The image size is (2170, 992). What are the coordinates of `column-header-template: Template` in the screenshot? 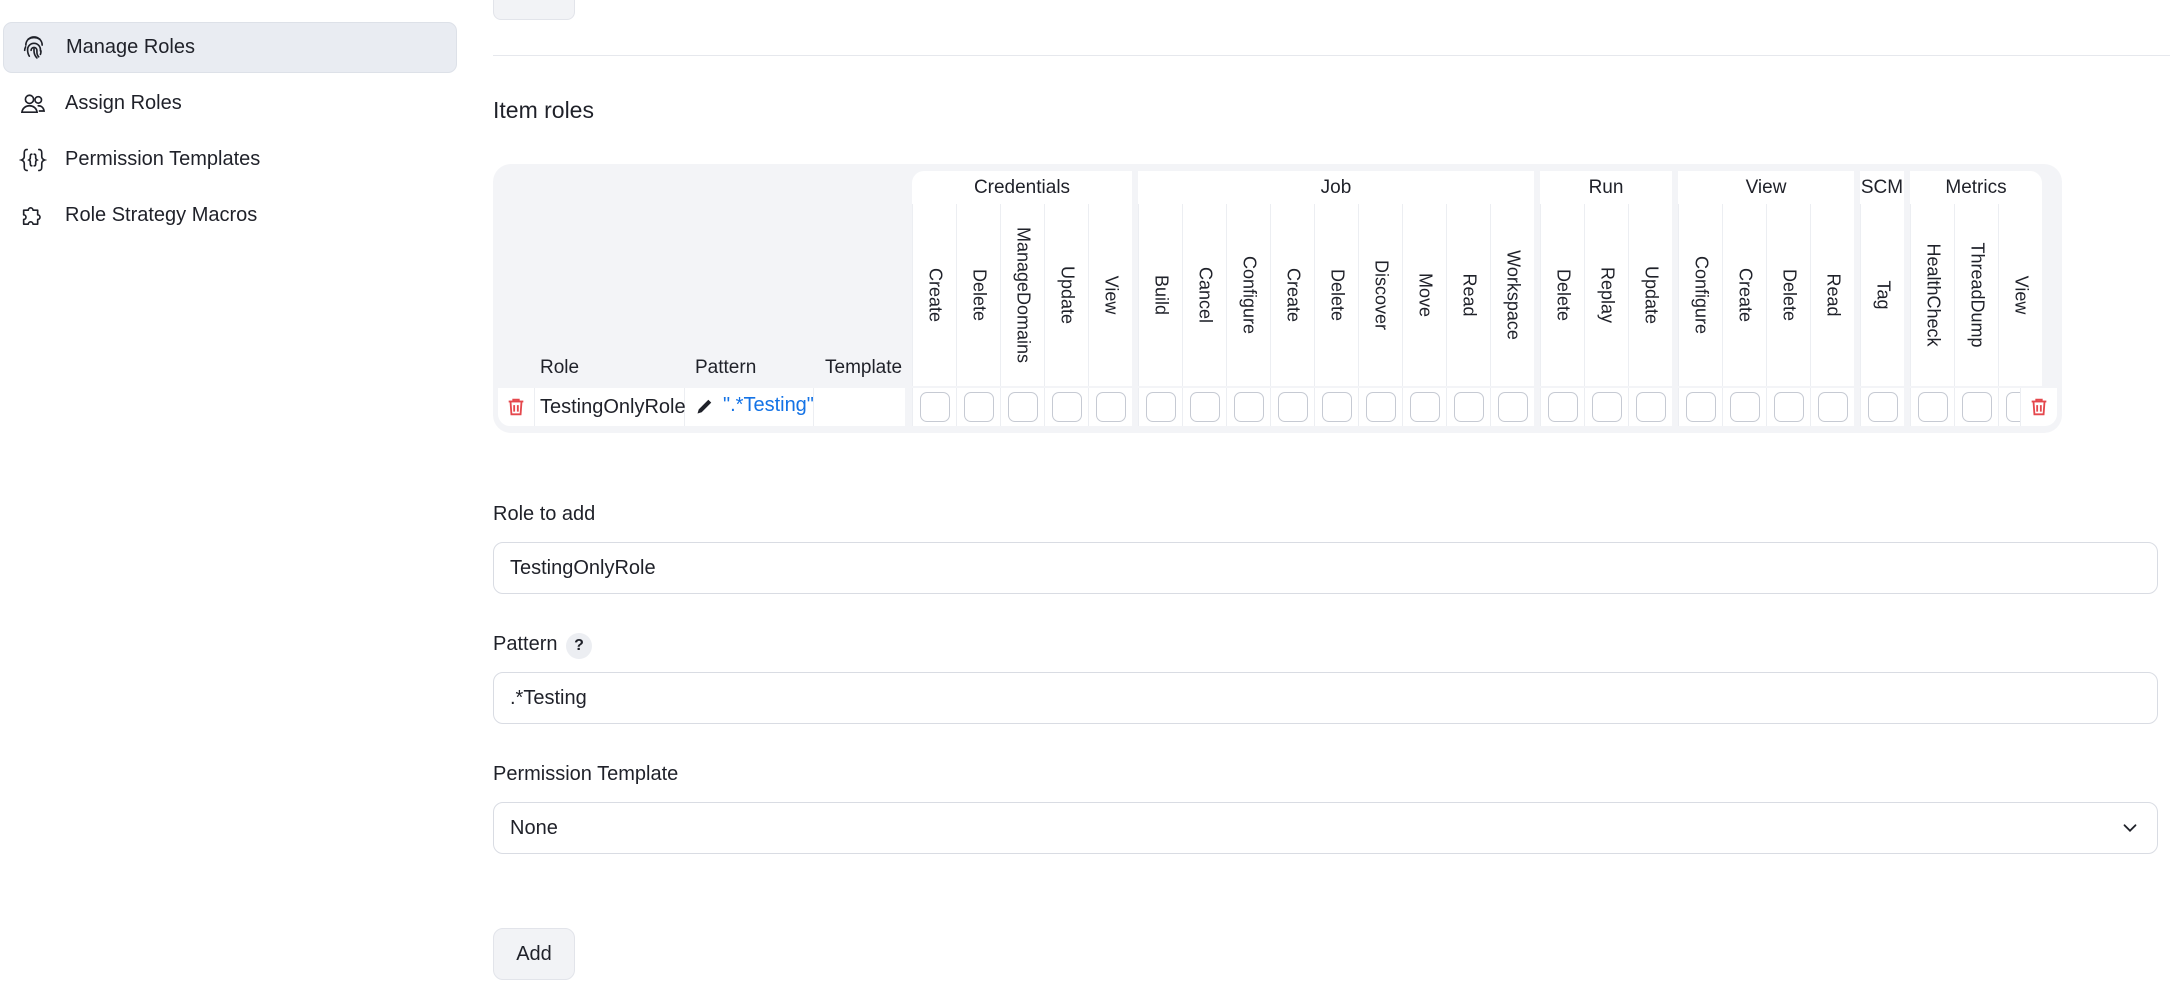 It's located at (864, 367).